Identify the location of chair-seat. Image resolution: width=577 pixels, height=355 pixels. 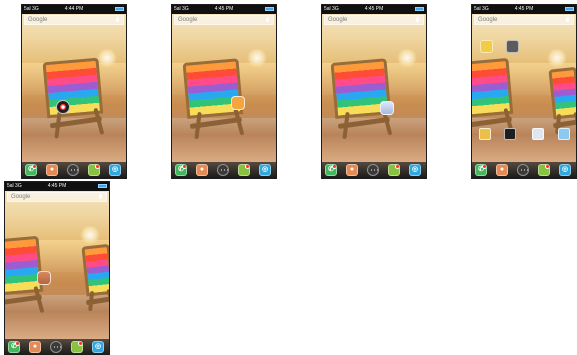
(492, 122).